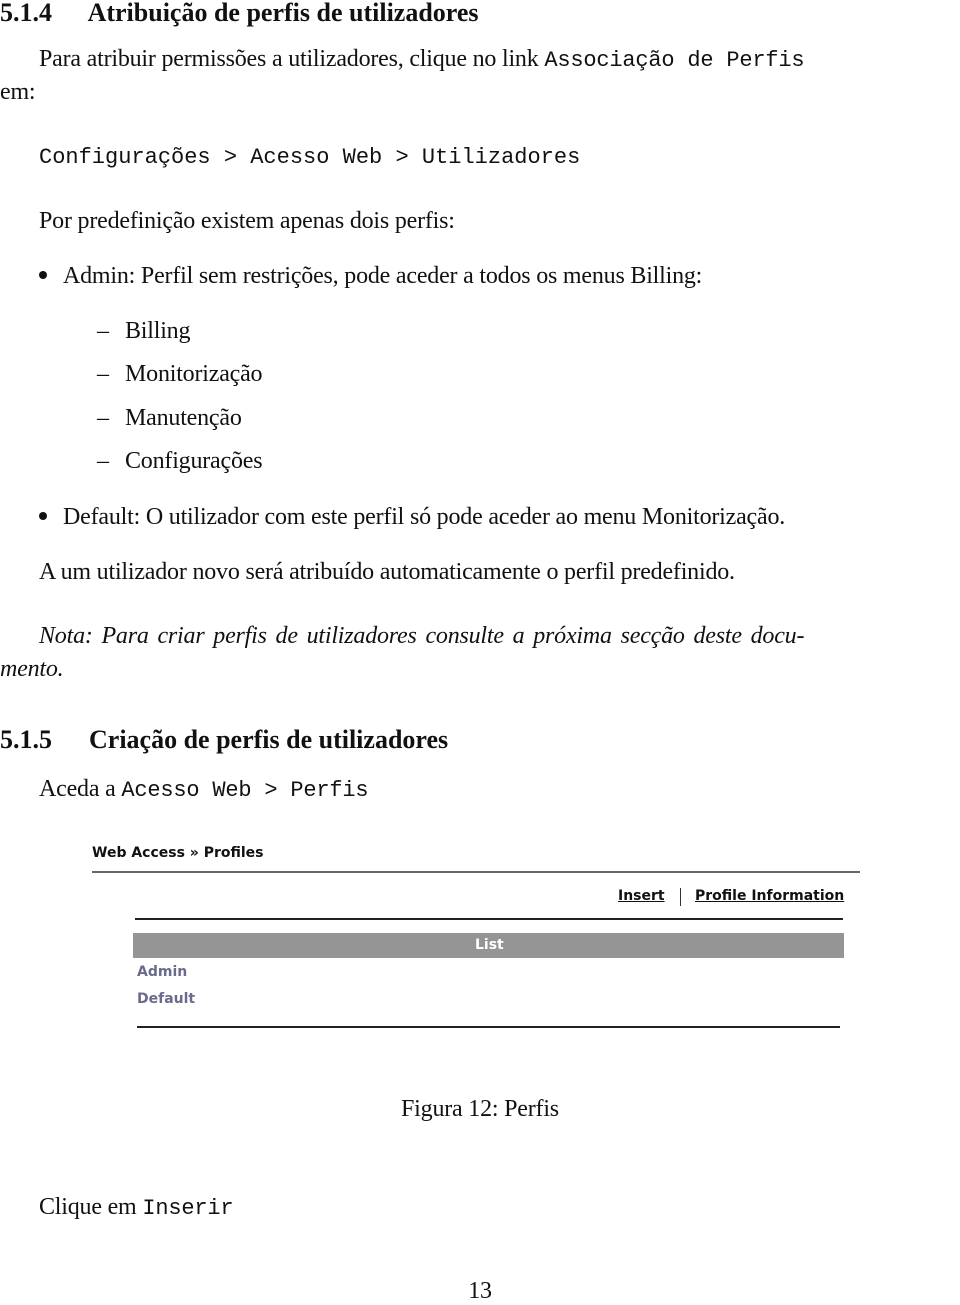 This screenshot has height=1305, width=960. Describe the element at coordinates (162, 972) in the screenshot. I see `profile-link-admin: Admin` at that location.